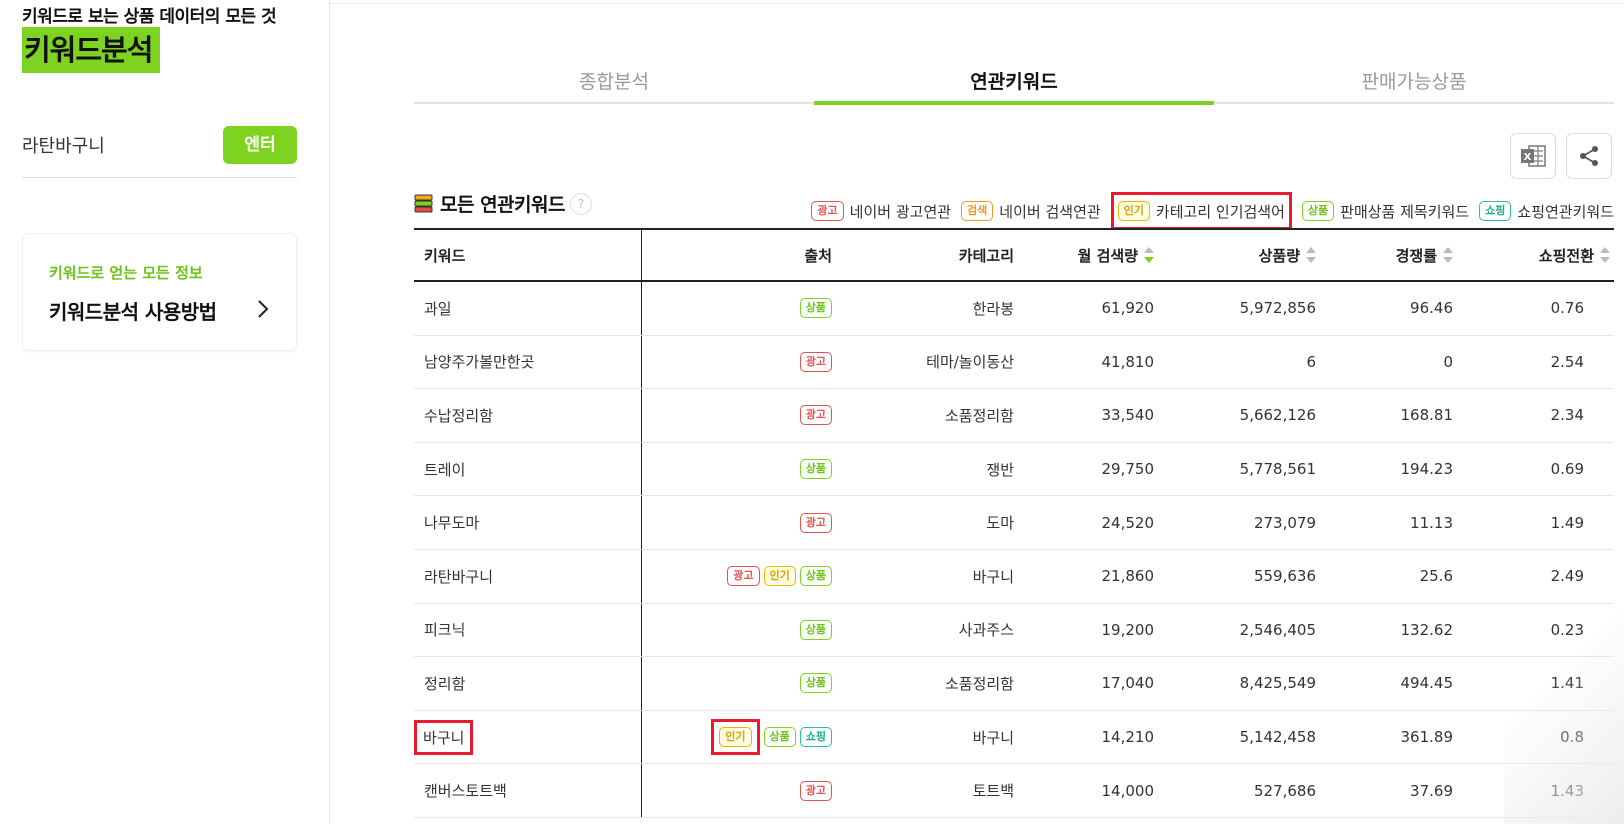 The image size is (1624, 824). I want to click on cell-volume: 24,520, so click(1128, 522).